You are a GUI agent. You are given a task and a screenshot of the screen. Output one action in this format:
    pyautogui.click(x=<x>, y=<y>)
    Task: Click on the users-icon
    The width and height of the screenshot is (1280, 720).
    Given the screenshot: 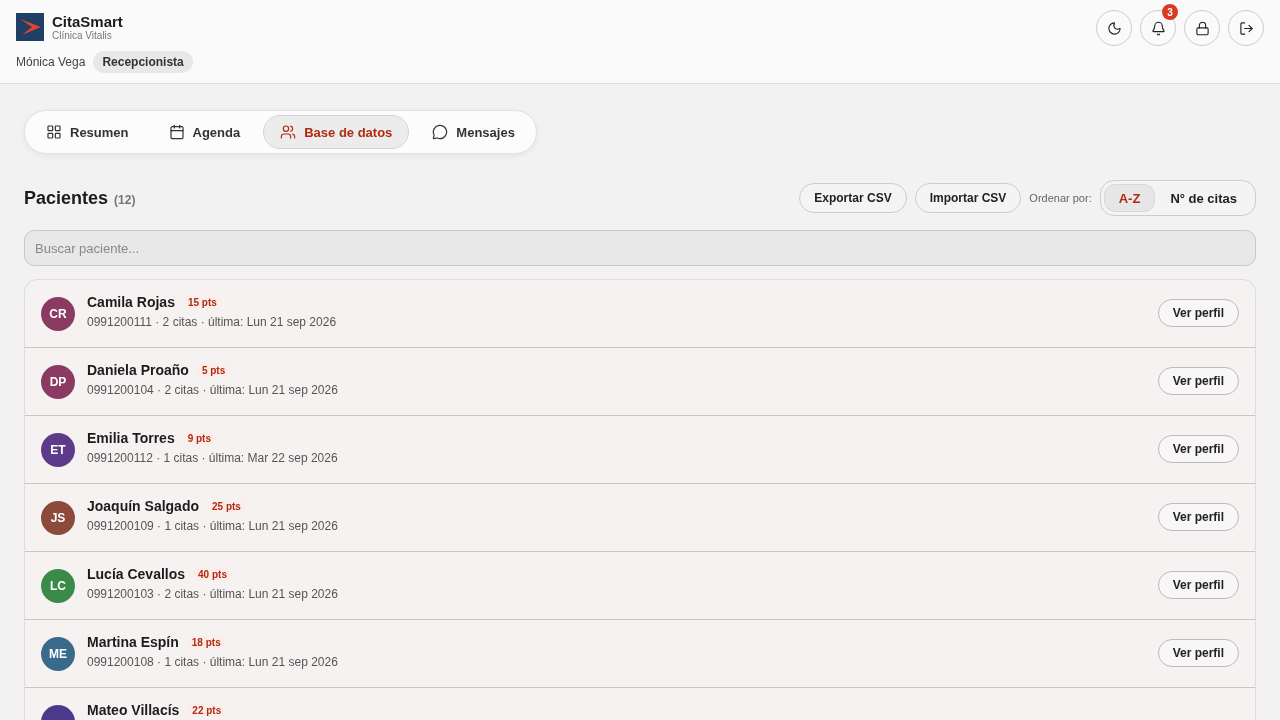 What is the action you would take?
    pyautogui.click(x=288, y=132)
    